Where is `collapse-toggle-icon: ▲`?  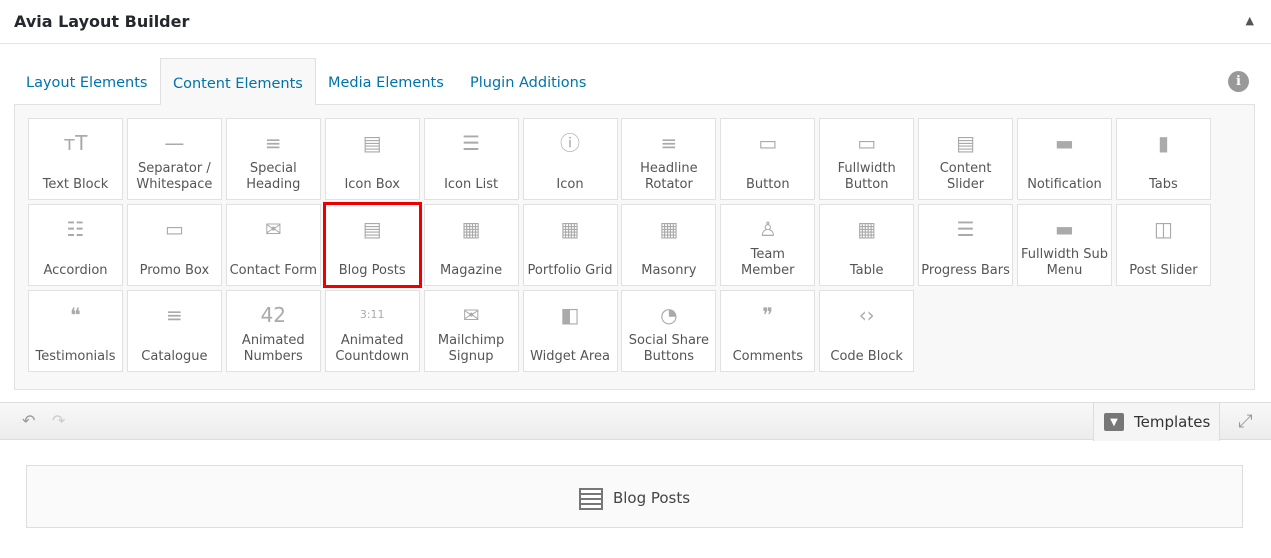 collapse-toggle-icon: ▲ is located at coordinates (1250, 20).